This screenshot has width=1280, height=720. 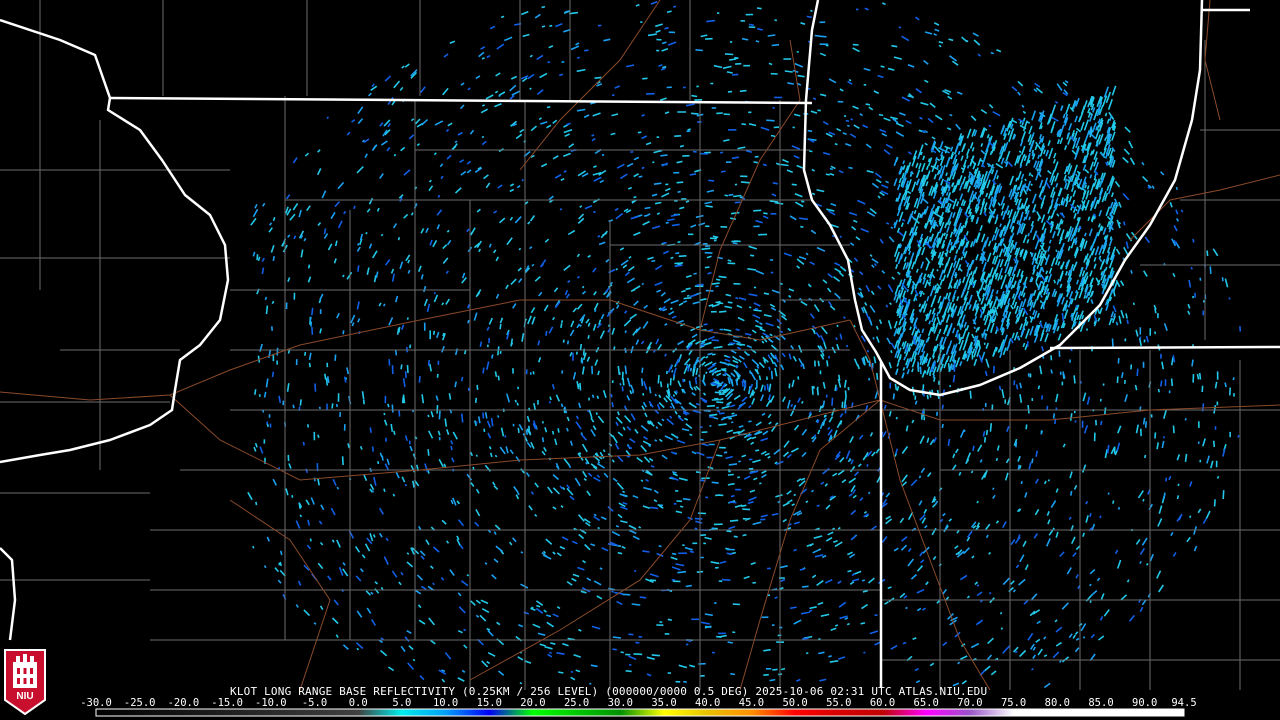 I want to click on scale-label: 15.0, so click(x=489, y=703).